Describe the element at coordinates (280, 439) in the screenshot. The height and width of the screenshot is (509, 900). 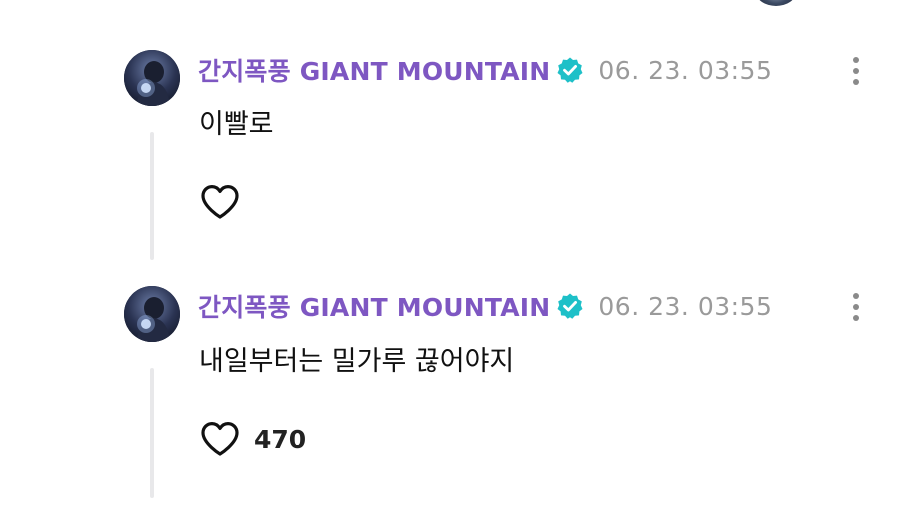
I see `like-count: 470` at that location.